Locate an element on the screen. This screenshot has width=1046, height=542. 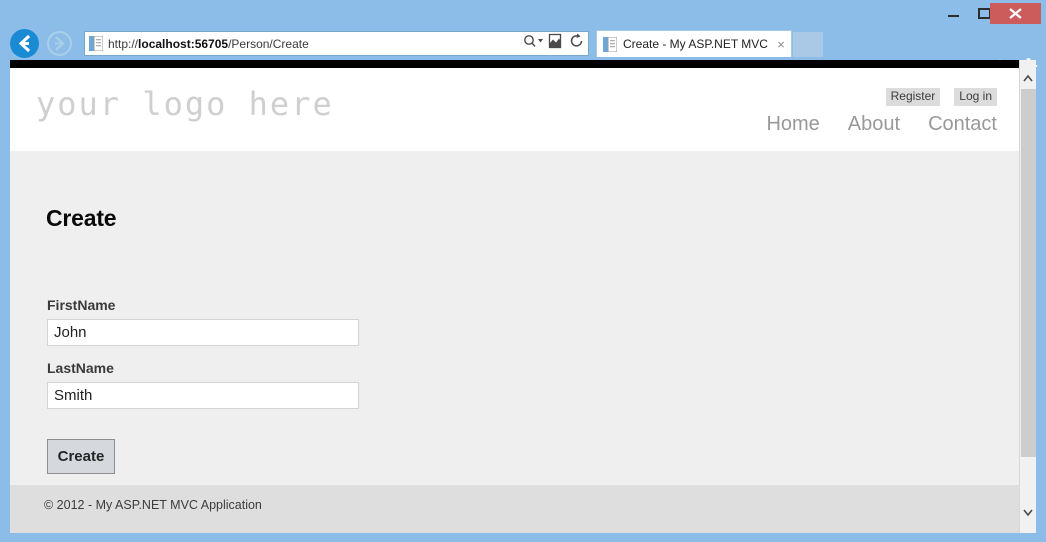
title-bar is located at coordinates (523, 13).